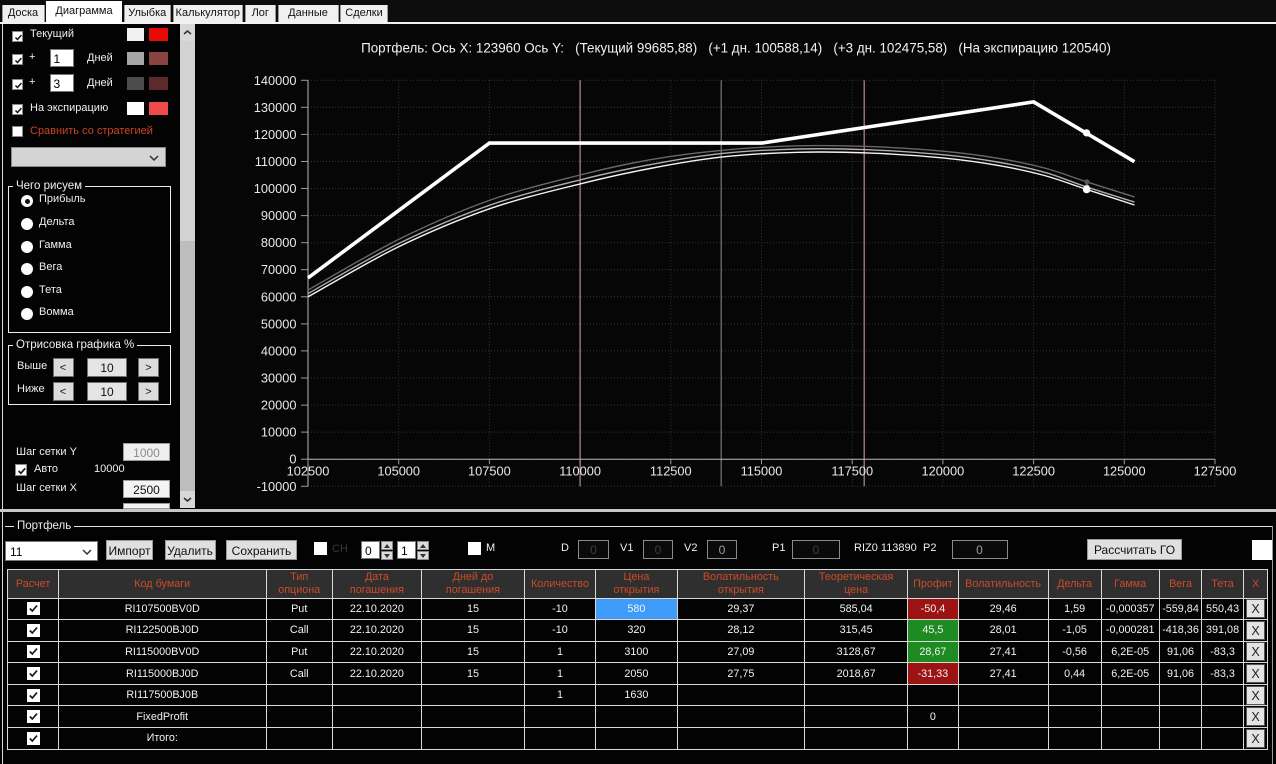 The width and height of the screenshot is (1276, 764). I want to click on svg-text: 117500, so click(852, 471).